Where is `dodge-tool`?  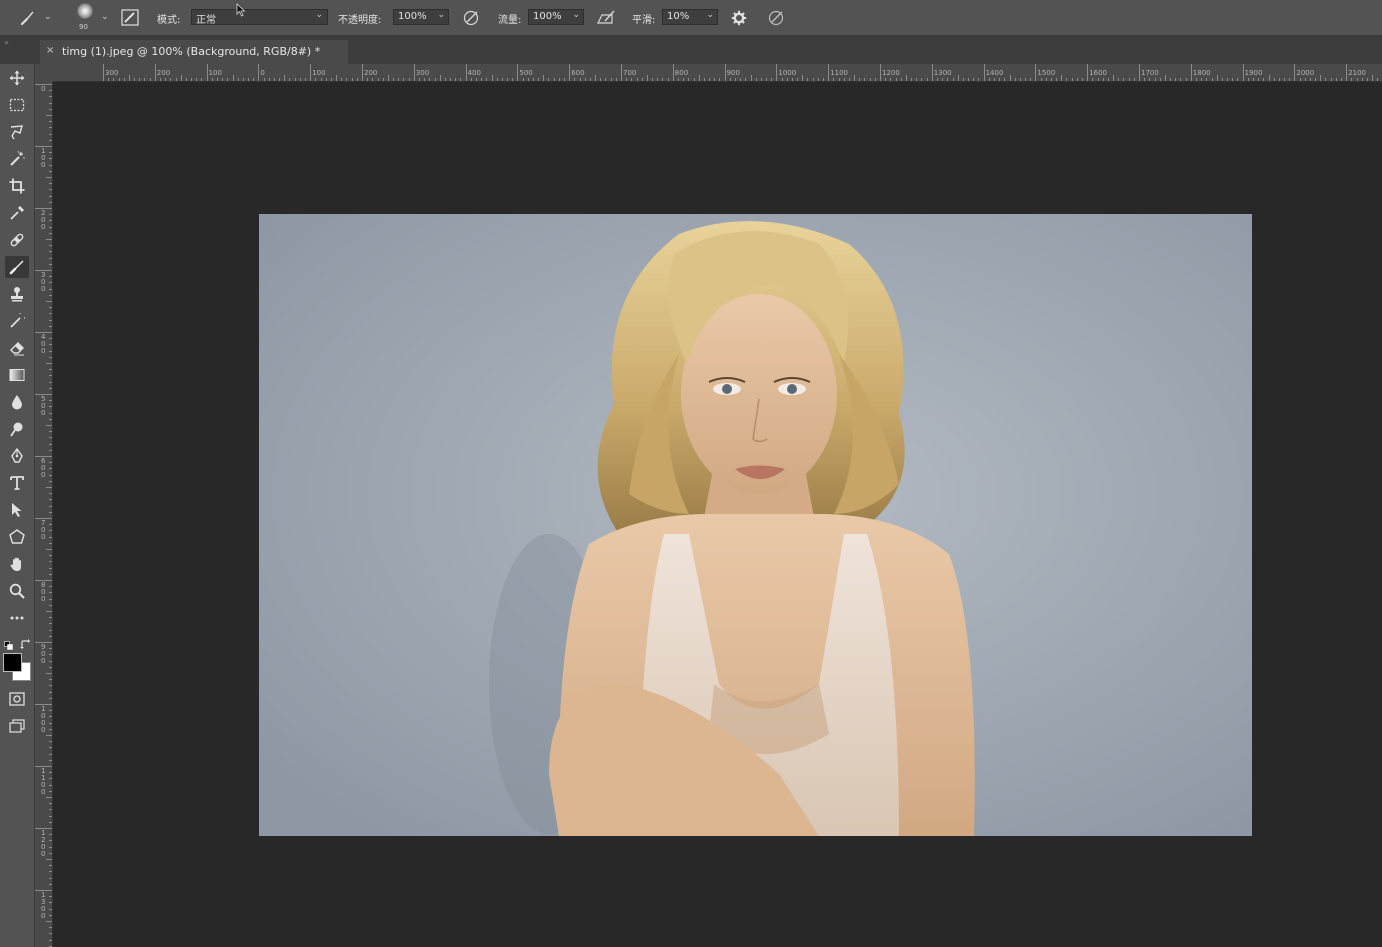 dodge-tool is located at coordinates (17, 429).